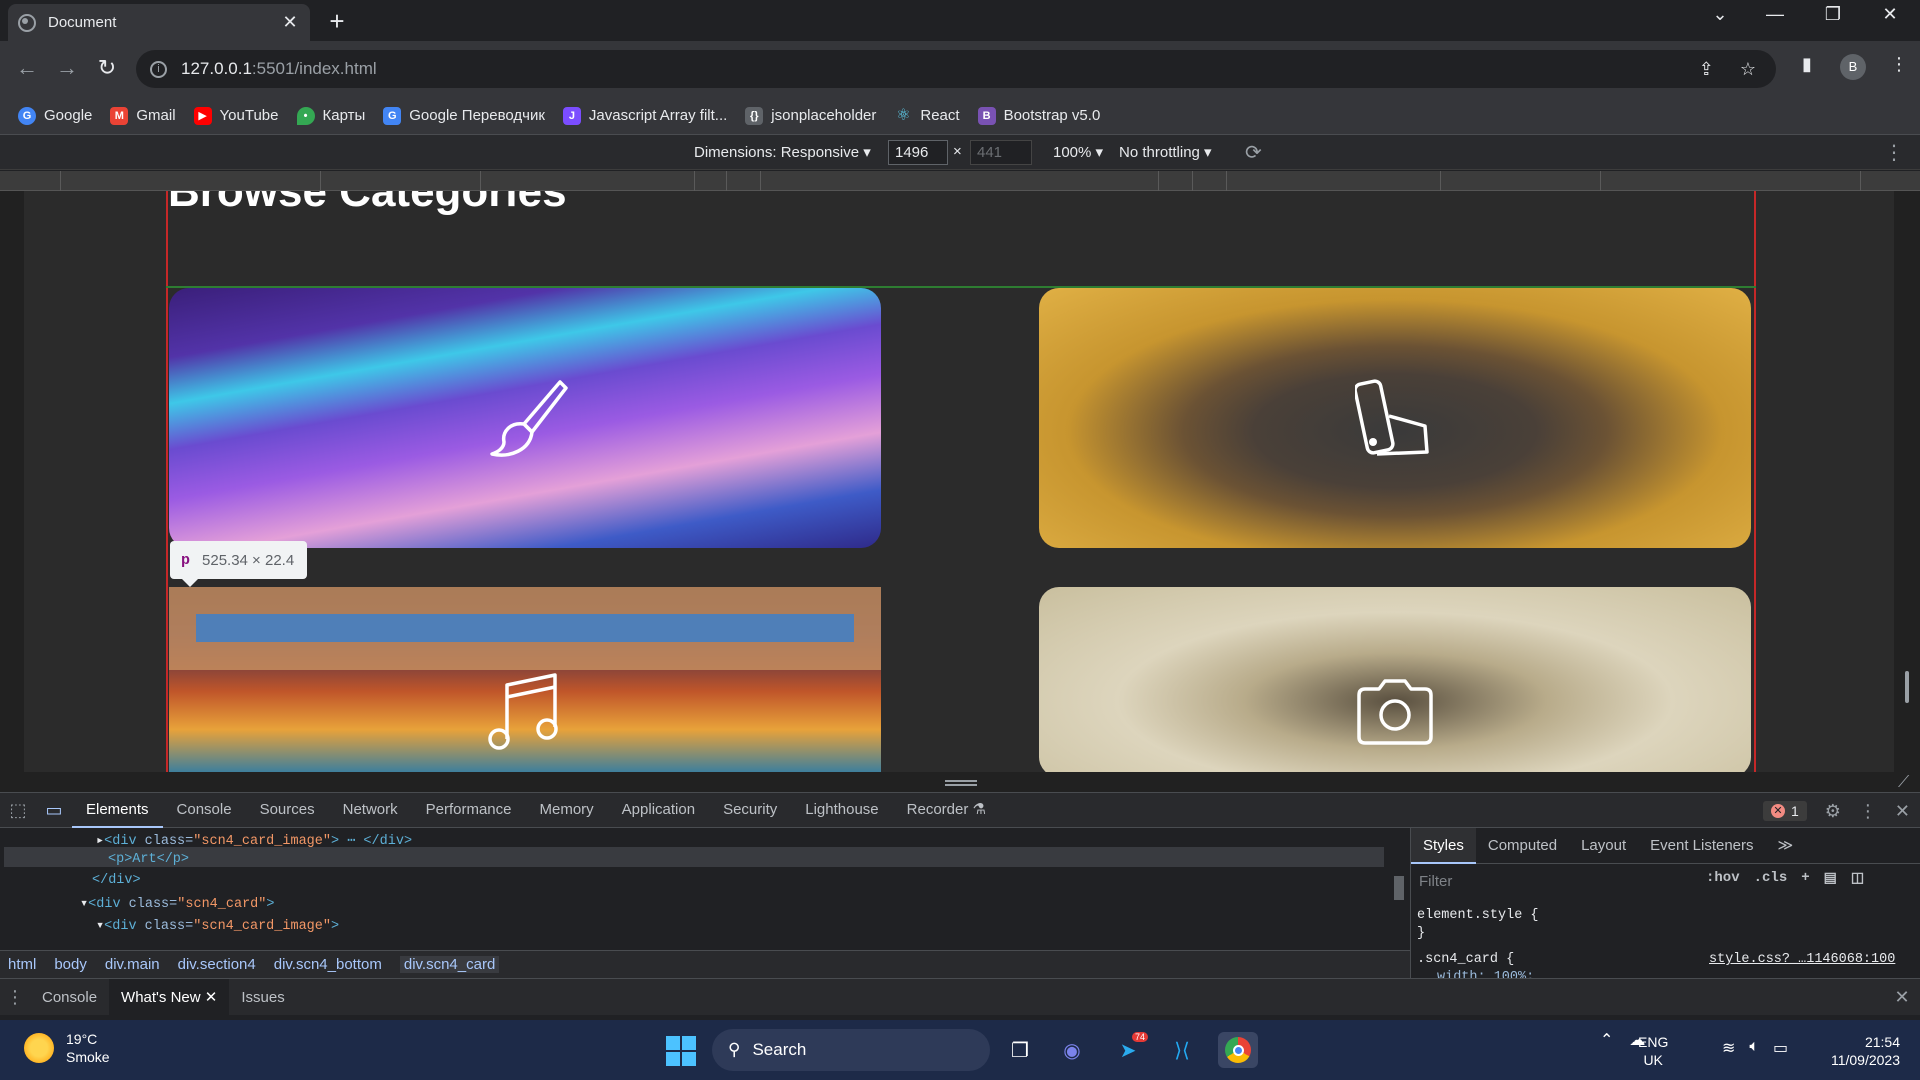 The height and width of the screenshot is (1080, 1920). I want to click on minimize-icon: —, so click(1775, 14).